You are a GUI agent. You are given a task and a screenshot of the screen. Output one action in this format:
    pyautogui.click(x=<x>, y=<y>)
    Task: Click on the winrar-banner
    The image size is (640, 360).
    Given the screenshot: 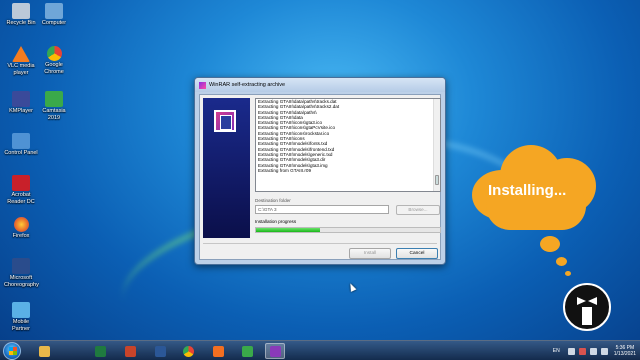 What is the action you would take?
    pyautogui.click(x=226, y=168)
    